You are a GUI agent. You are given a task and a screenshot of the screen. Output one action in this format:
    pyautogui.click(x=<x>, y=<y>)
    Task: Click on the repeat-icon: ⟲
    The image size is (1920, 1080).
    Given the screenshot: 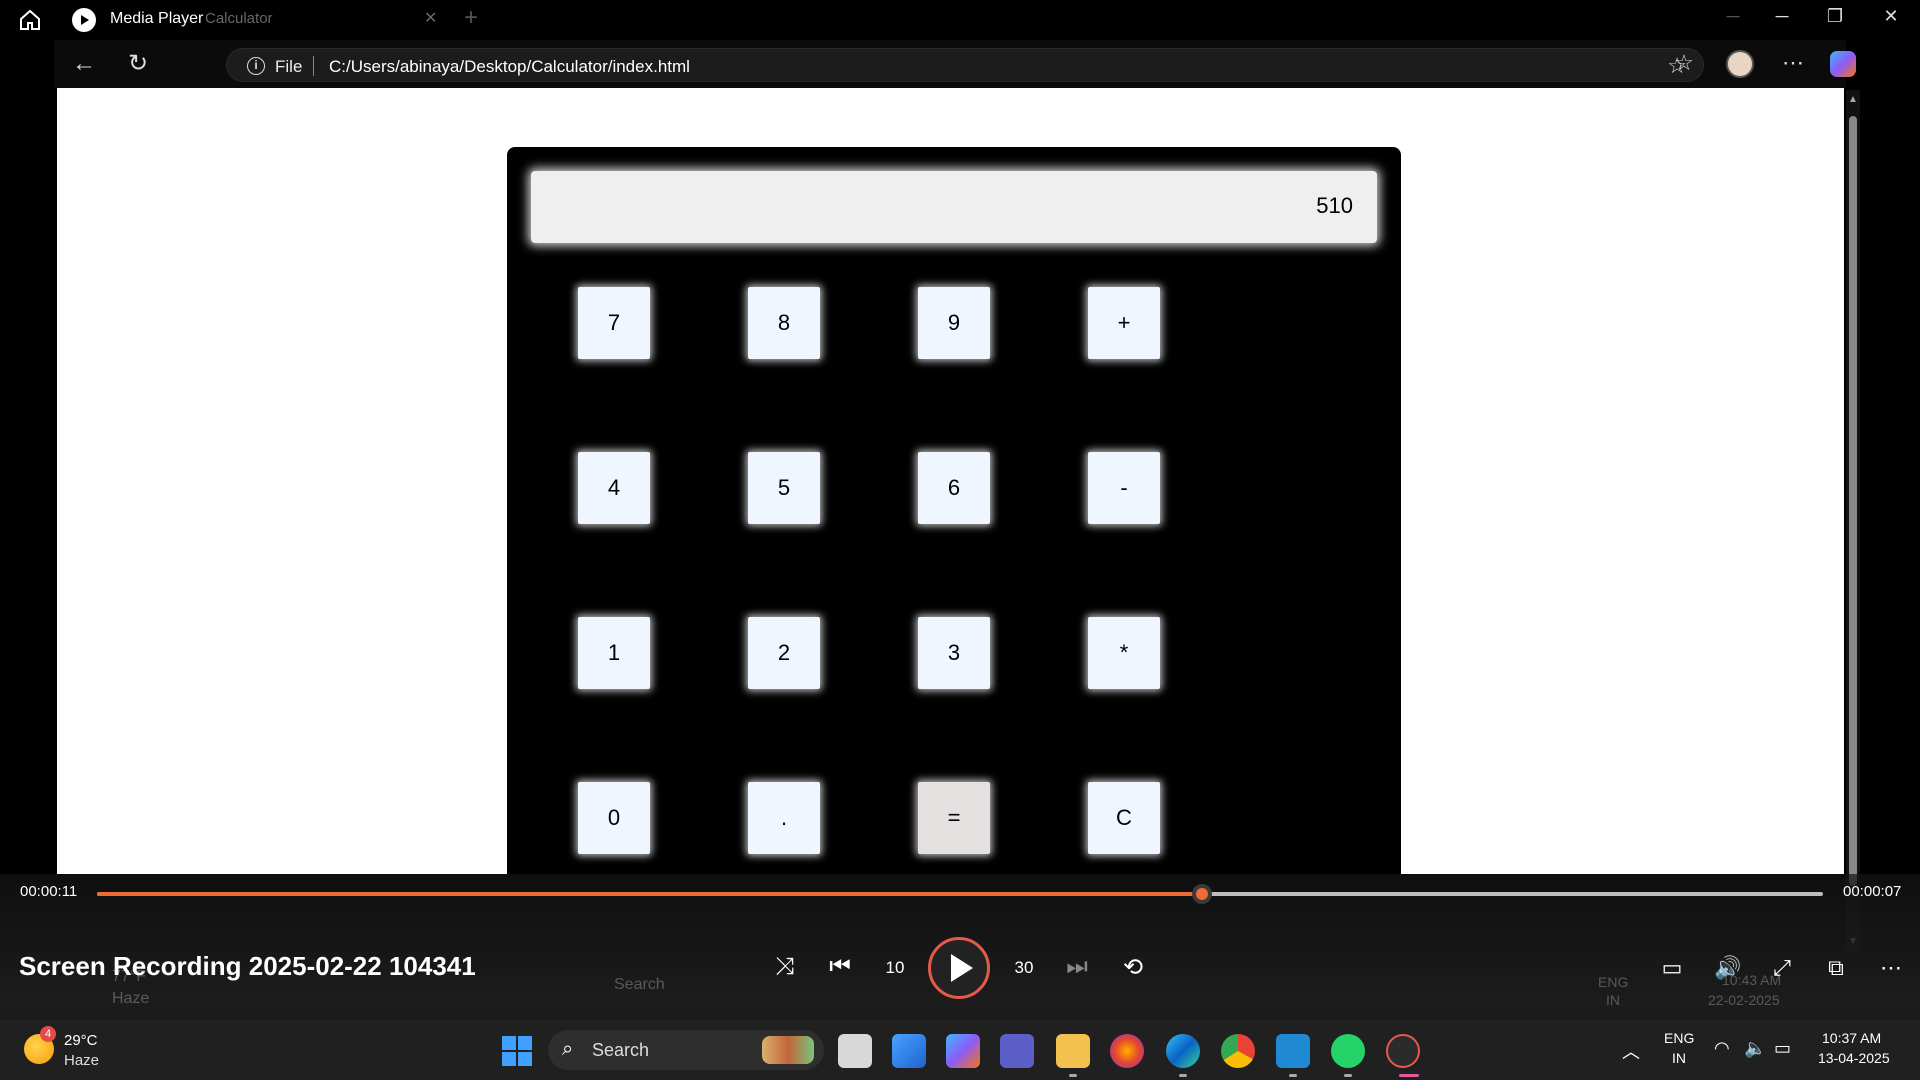 What is the action you would take?
    pyautogui.click(x=1133, y=967)
    